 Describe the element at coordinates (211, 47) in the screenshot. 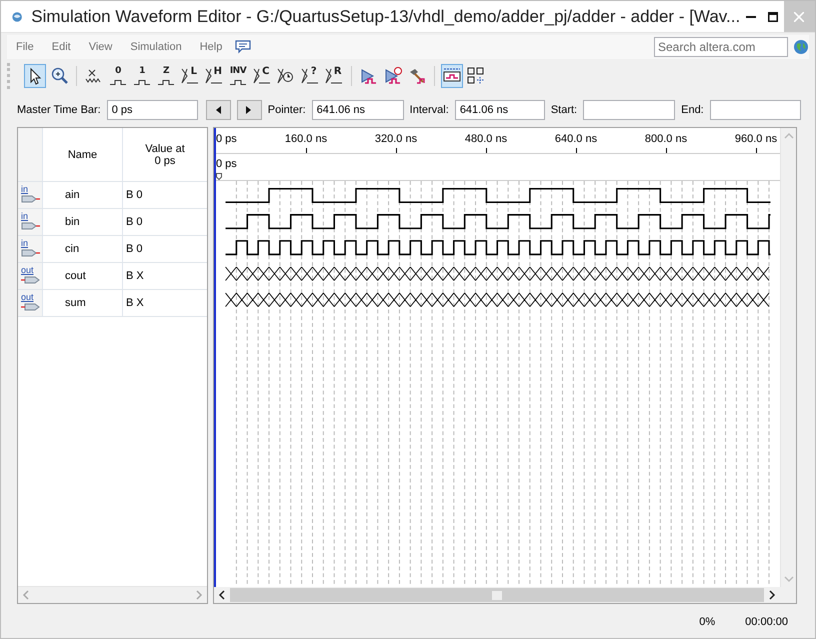

I see `menu-item: Help` at that location.